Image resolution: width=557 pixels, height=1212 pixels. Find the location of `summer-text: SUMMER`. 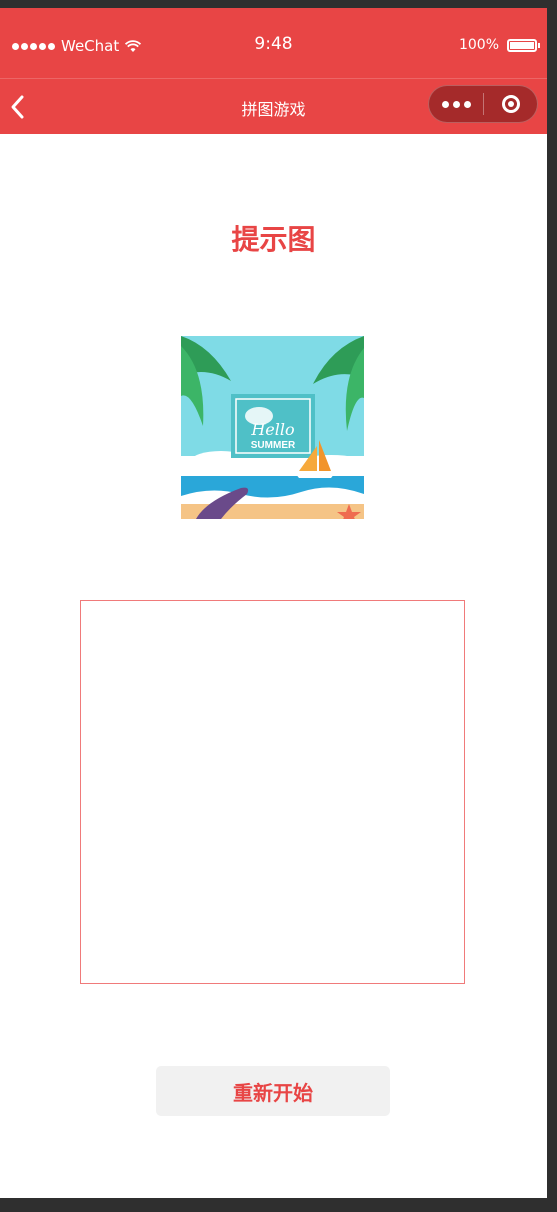

summer-text: SUMMER is located at coordinates (273, 445).